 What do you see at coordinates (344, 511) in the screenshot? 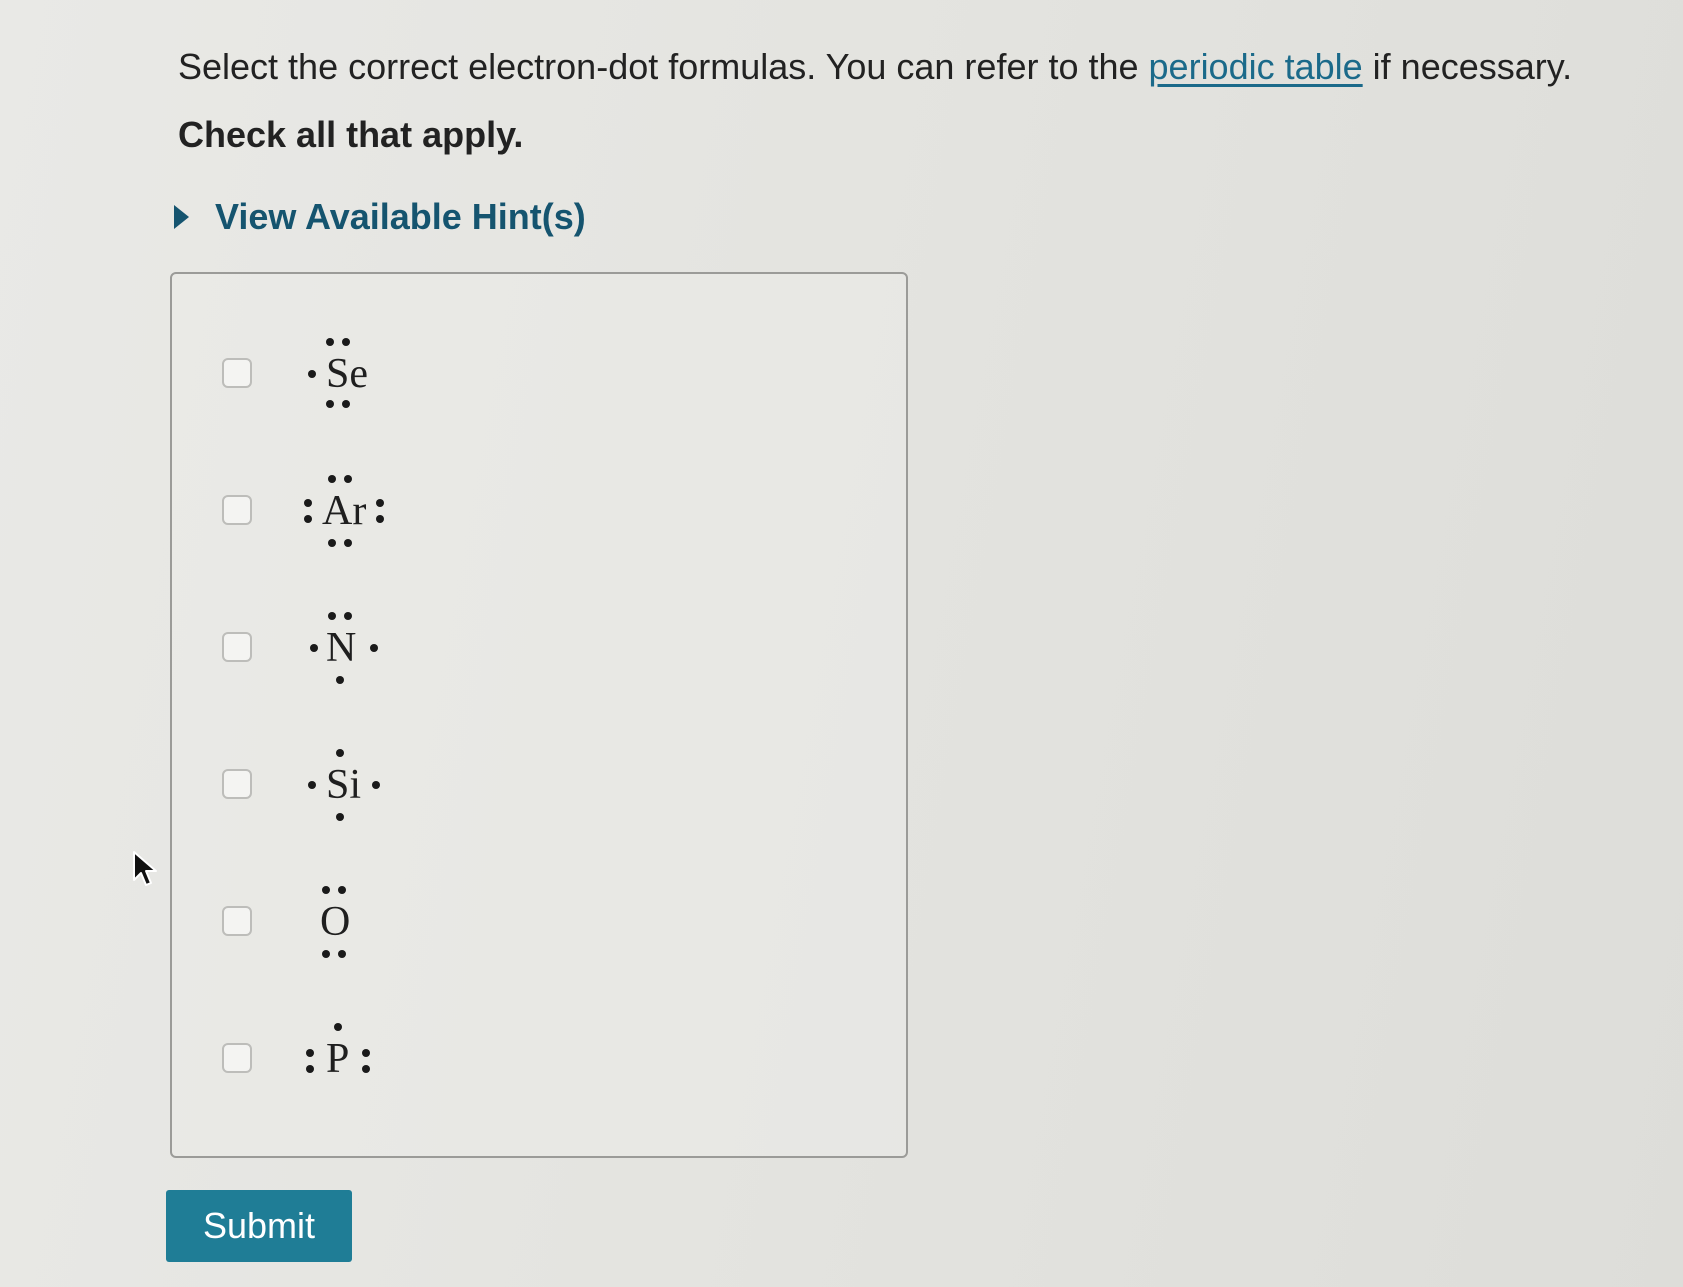
I see `element-symbol: Ar` at bounding box center [344, 511].